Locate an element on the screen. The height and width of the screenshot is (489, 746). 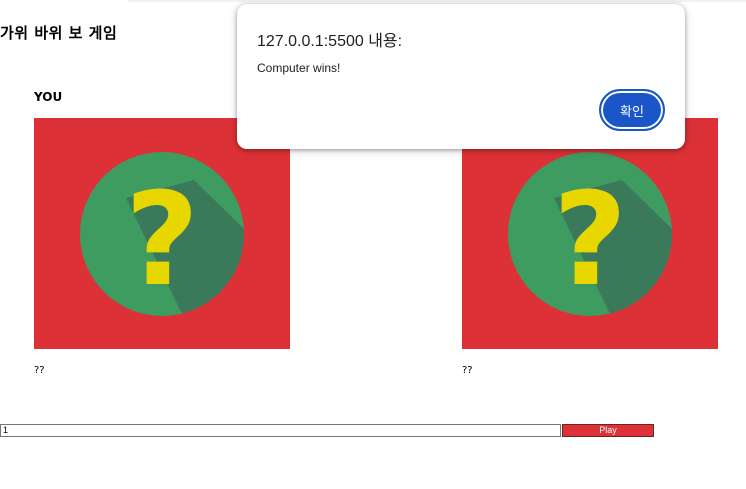
page-title: 가위 바위 보 게임 is located at coordinates (59, 33).